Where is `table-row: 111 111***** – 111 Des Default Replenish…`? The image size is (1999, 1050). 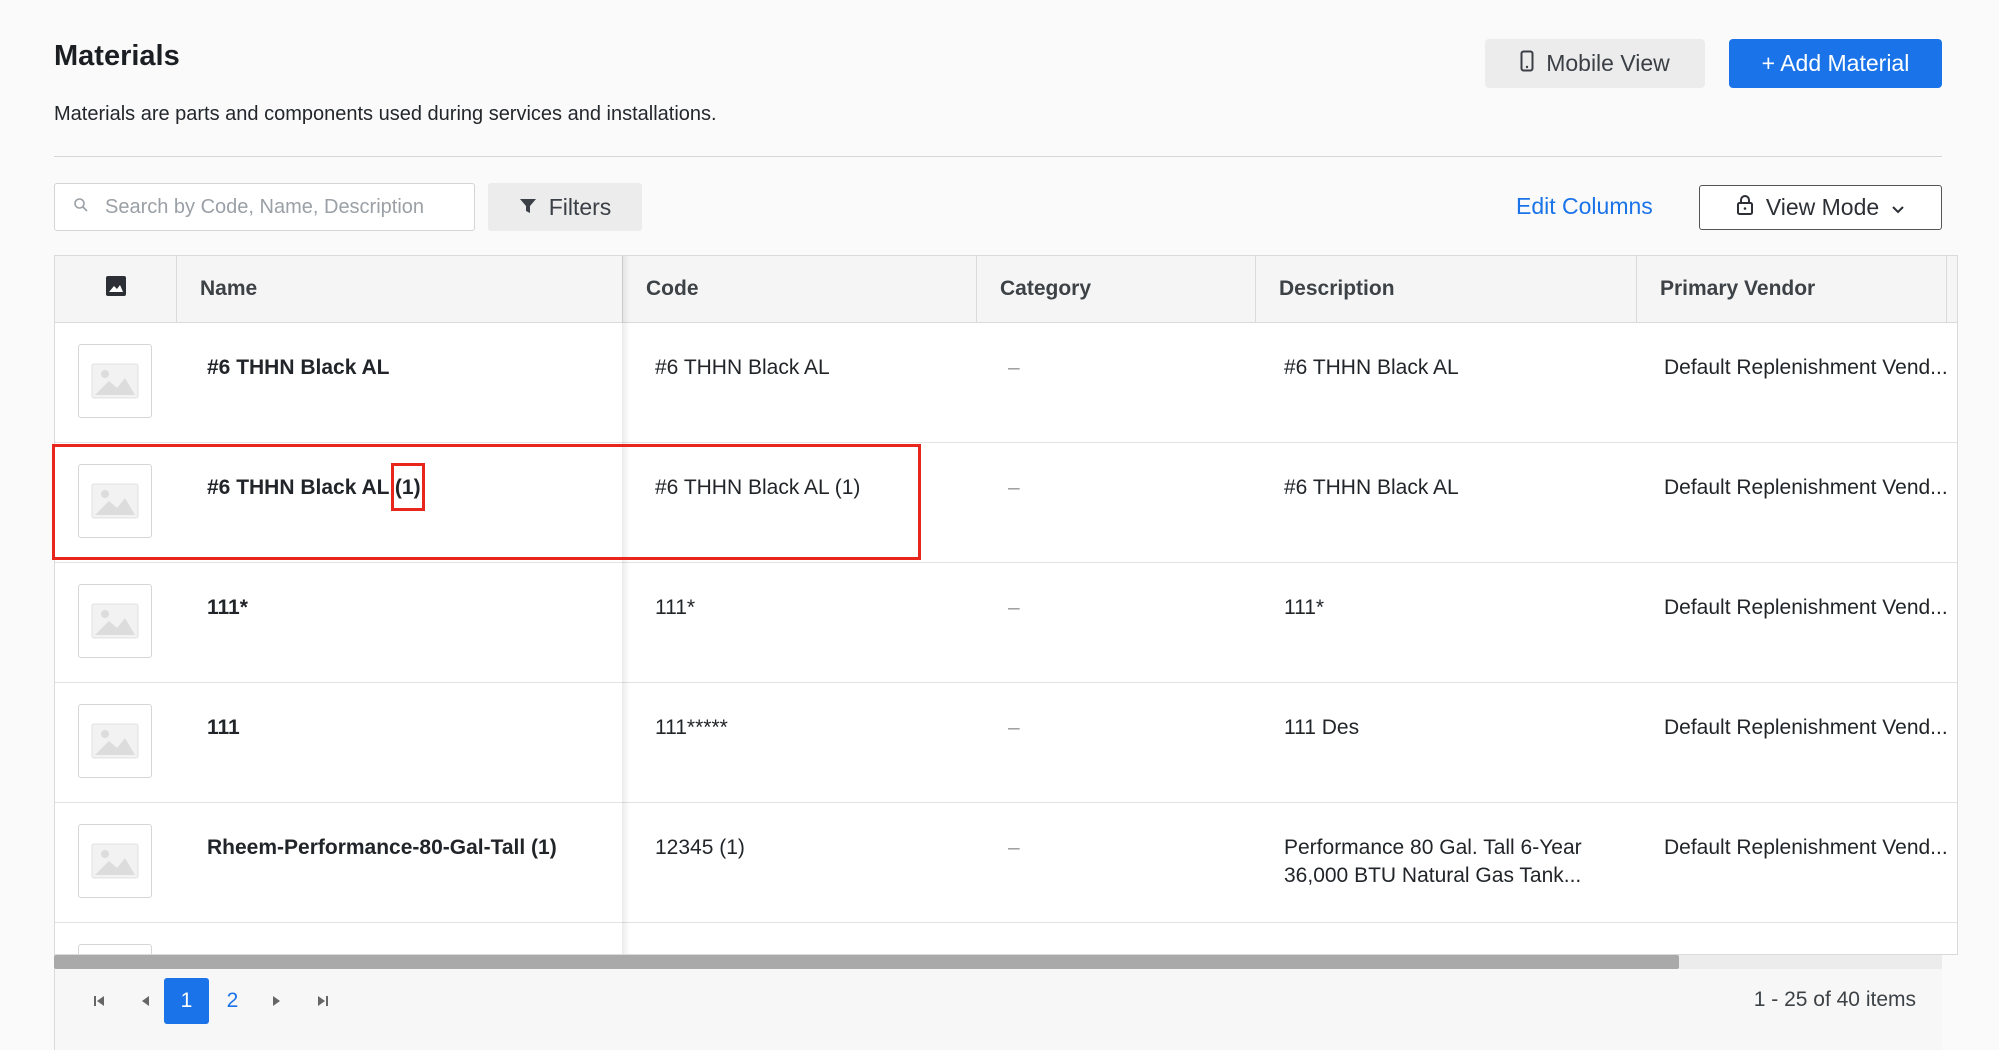 table-row: 111 111***** – 111 Des Default Replenish… is located at coordinates (1006, 743).